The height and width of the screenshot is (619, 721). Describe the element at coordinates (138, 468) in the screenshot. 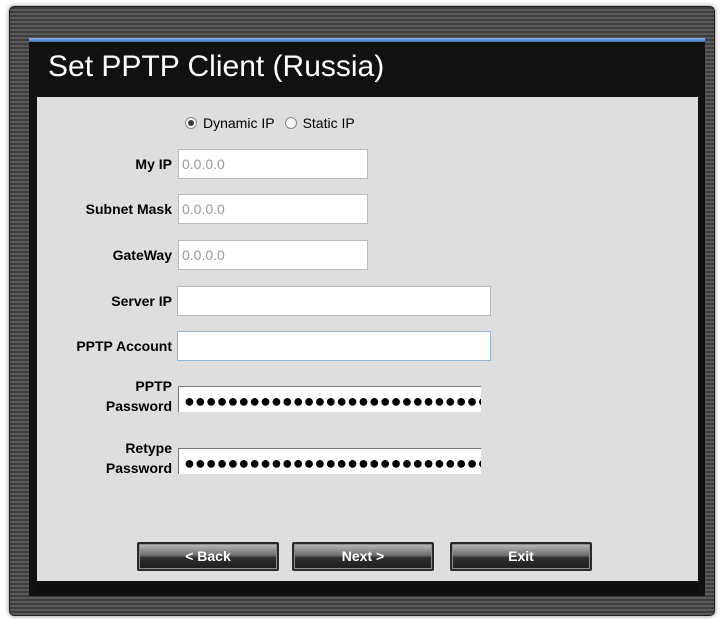

I see `retype-password-label-line2: Password` at that location.